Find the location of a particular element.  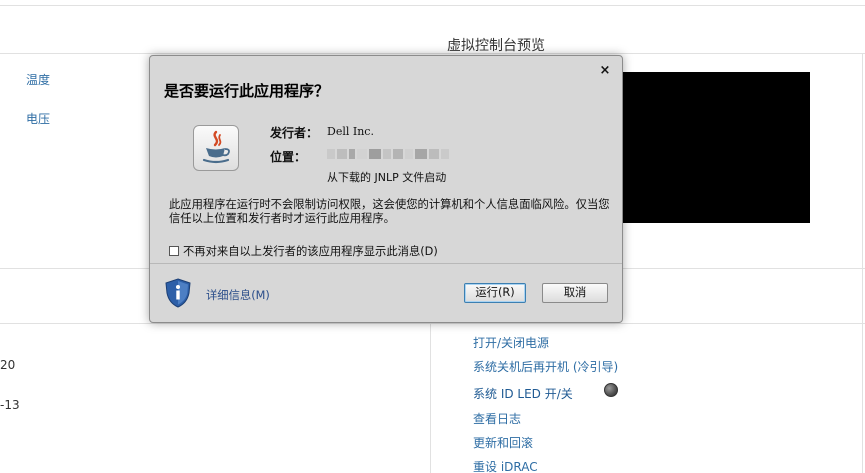

dont-show-again-label: 不再对来自以上发行者的该应用程序显示此消息(D) is located at coordinates (310, 251).